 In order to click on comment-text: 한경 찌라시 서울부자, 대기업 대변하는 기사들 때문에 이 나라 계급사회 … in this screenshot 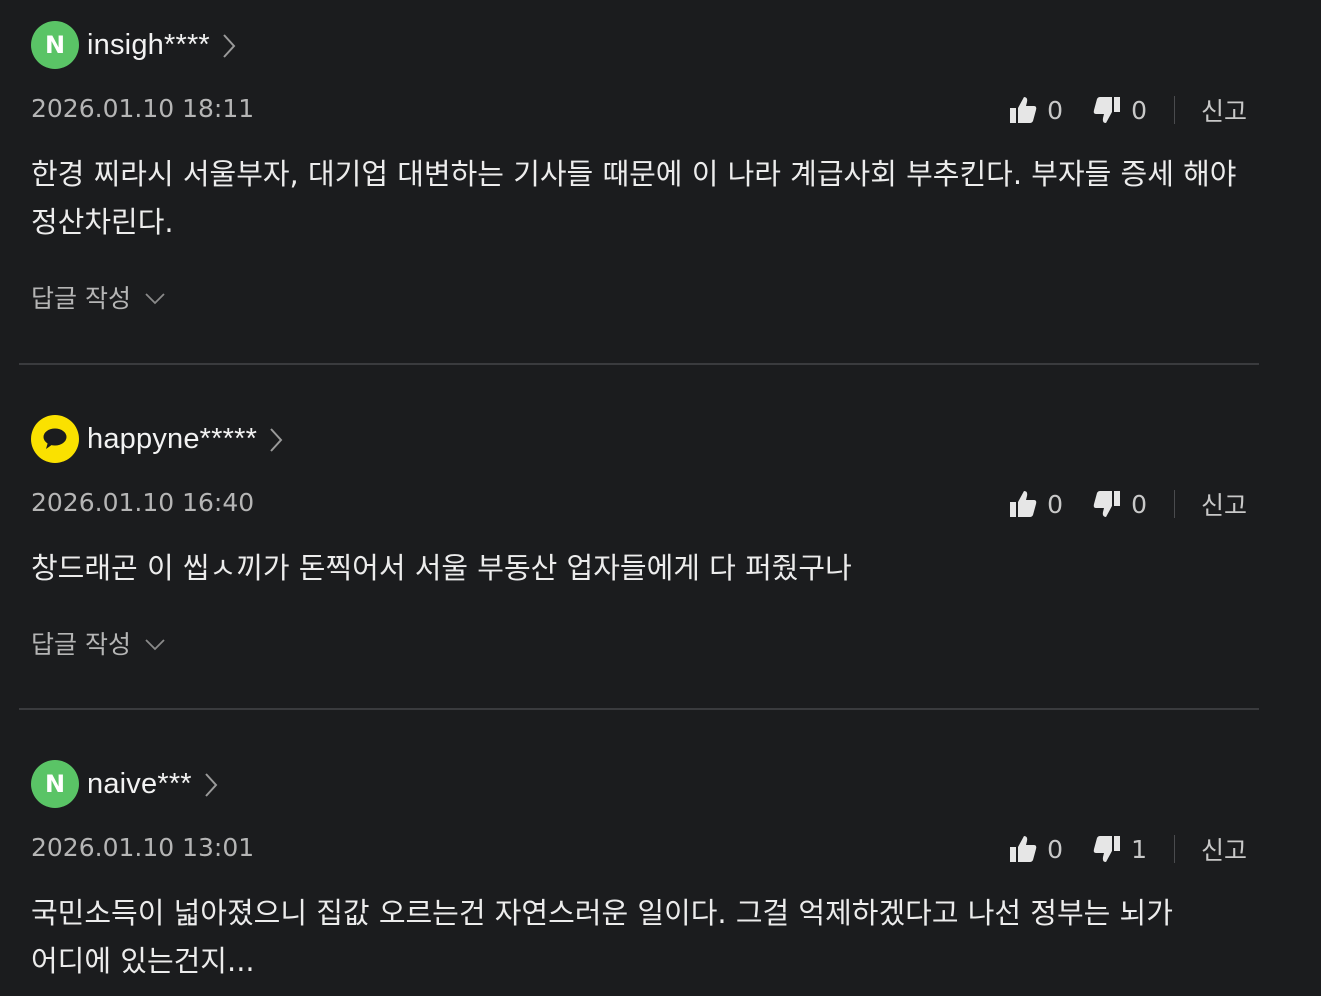, I will do `click(634, 198)`.